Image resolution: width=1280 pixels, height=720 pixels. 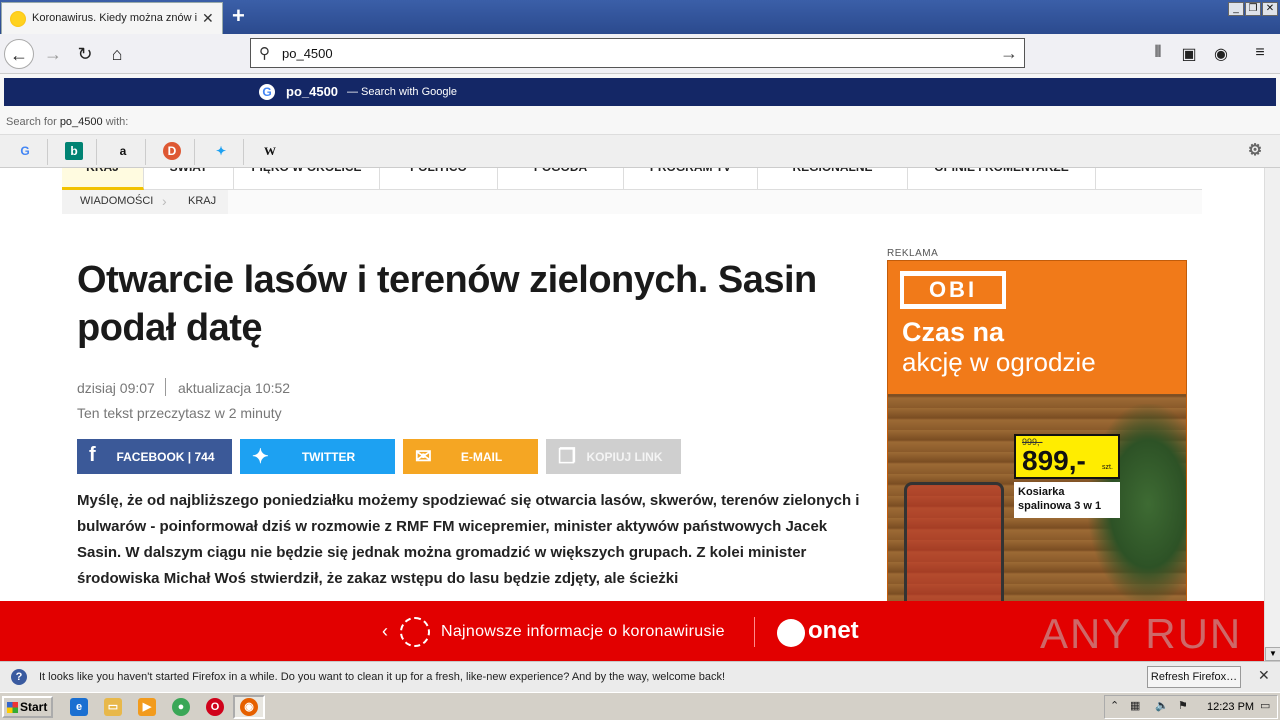 What do you see at coordinates (116, 201) in the screenshot?
I see `breadcrumb-wiadomosci: WIADOMOŚCI` at bounding box center [116, 201].